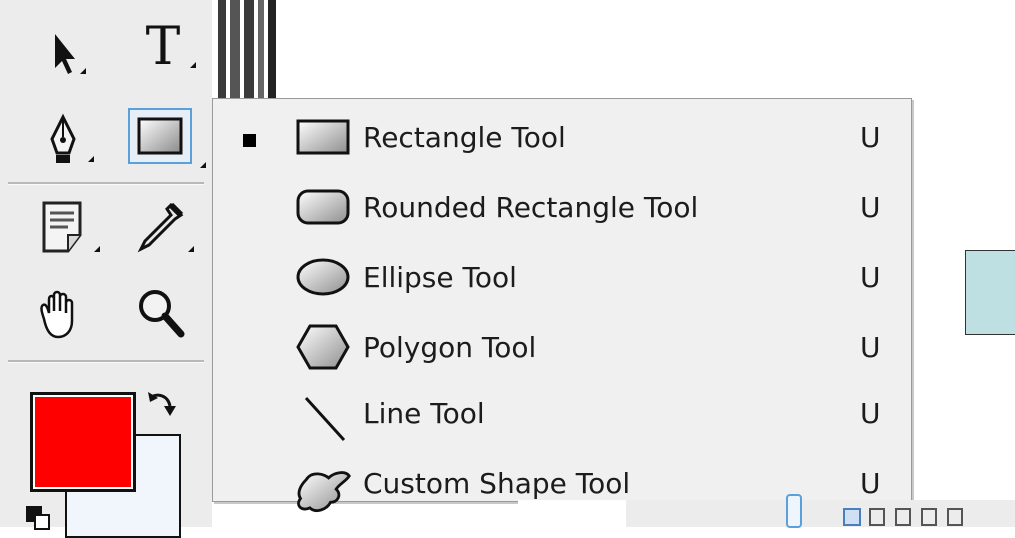 Image resolution: width=1015 pixels, height=538 pixels. I want to click on menu-item-label: Line Tool, so click(424, 413).